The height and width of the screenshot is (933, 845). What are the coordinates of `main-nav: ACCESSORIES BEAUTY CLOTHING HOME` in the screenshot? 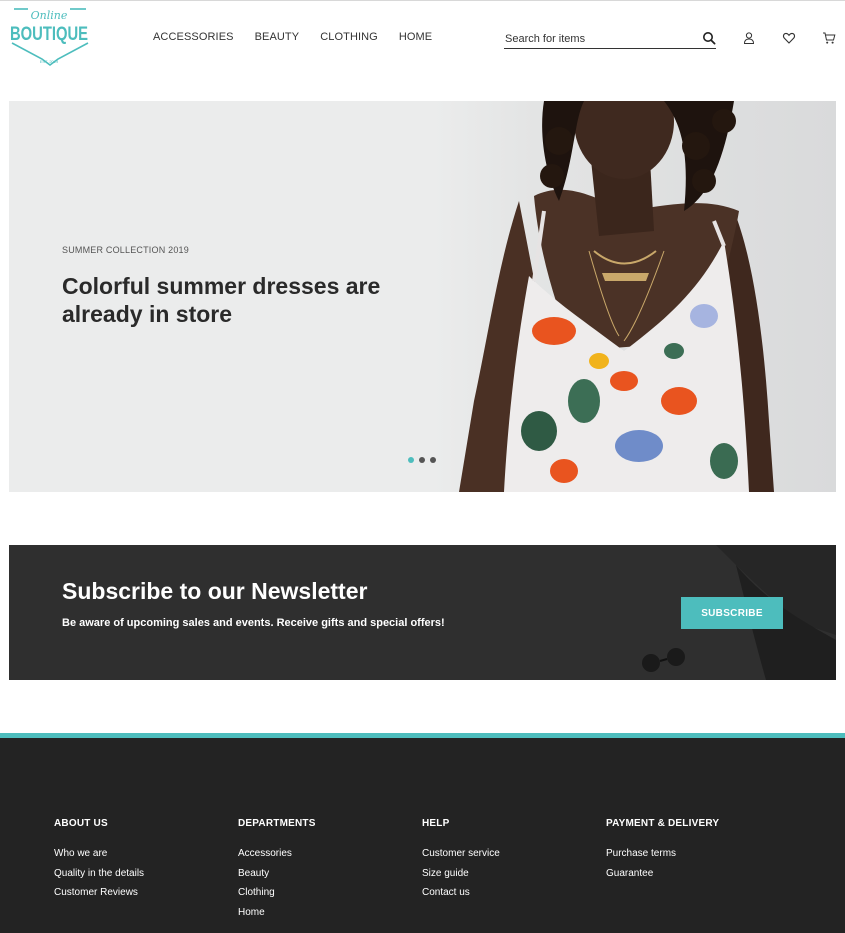 It's located at (303, 37).